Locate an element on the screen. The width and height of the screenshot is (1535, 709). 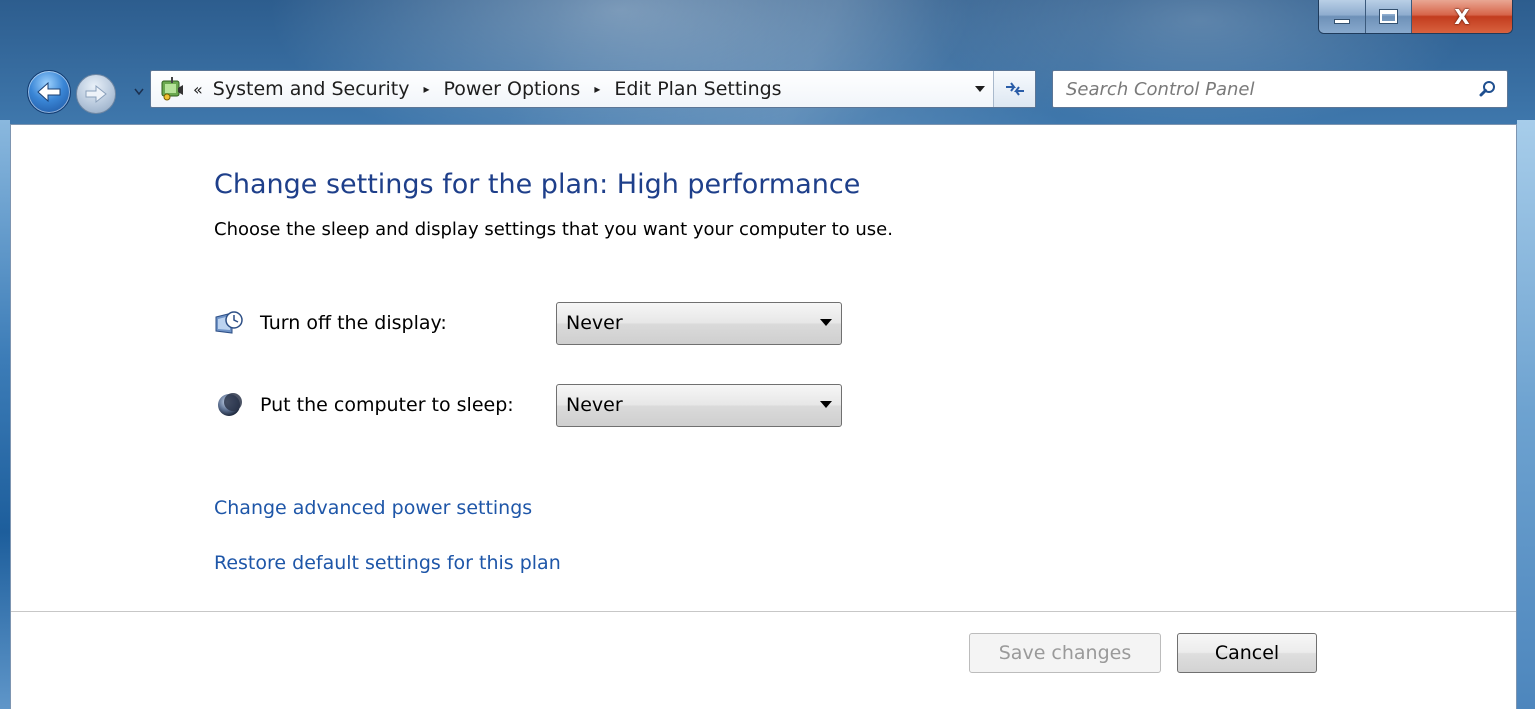
display-timeout-dropdown: Never is located at coordinates (699, 323).